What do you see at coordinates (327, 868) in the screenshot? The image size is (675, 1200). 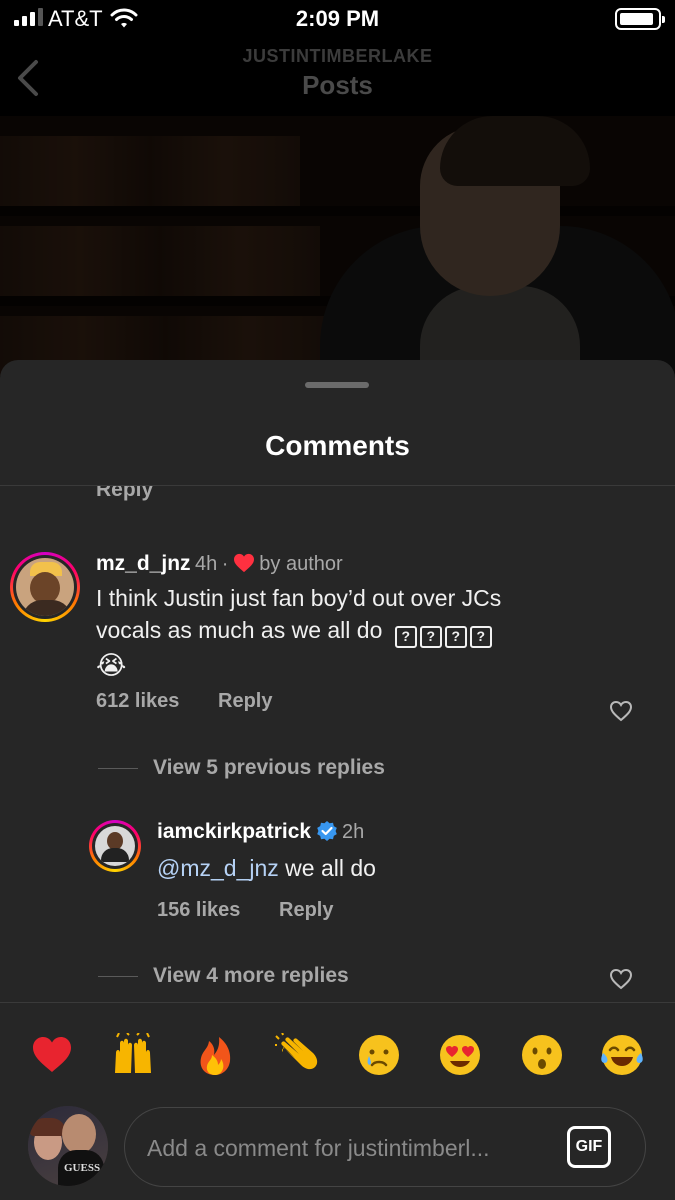 I see `reply-text: we all do` at bounding box center [327, 868].